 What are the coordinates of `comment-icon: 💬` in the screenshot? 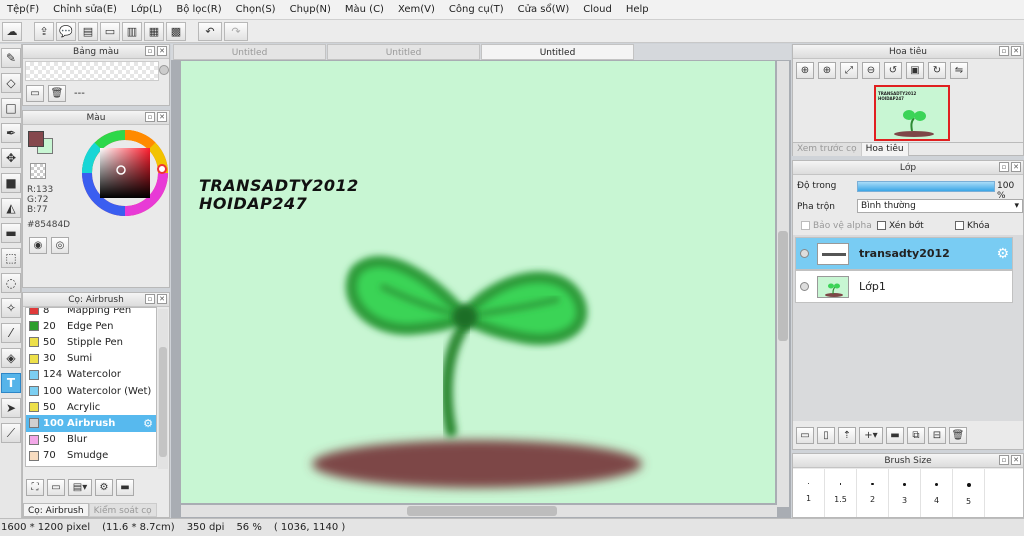 It's located at (66, 31).